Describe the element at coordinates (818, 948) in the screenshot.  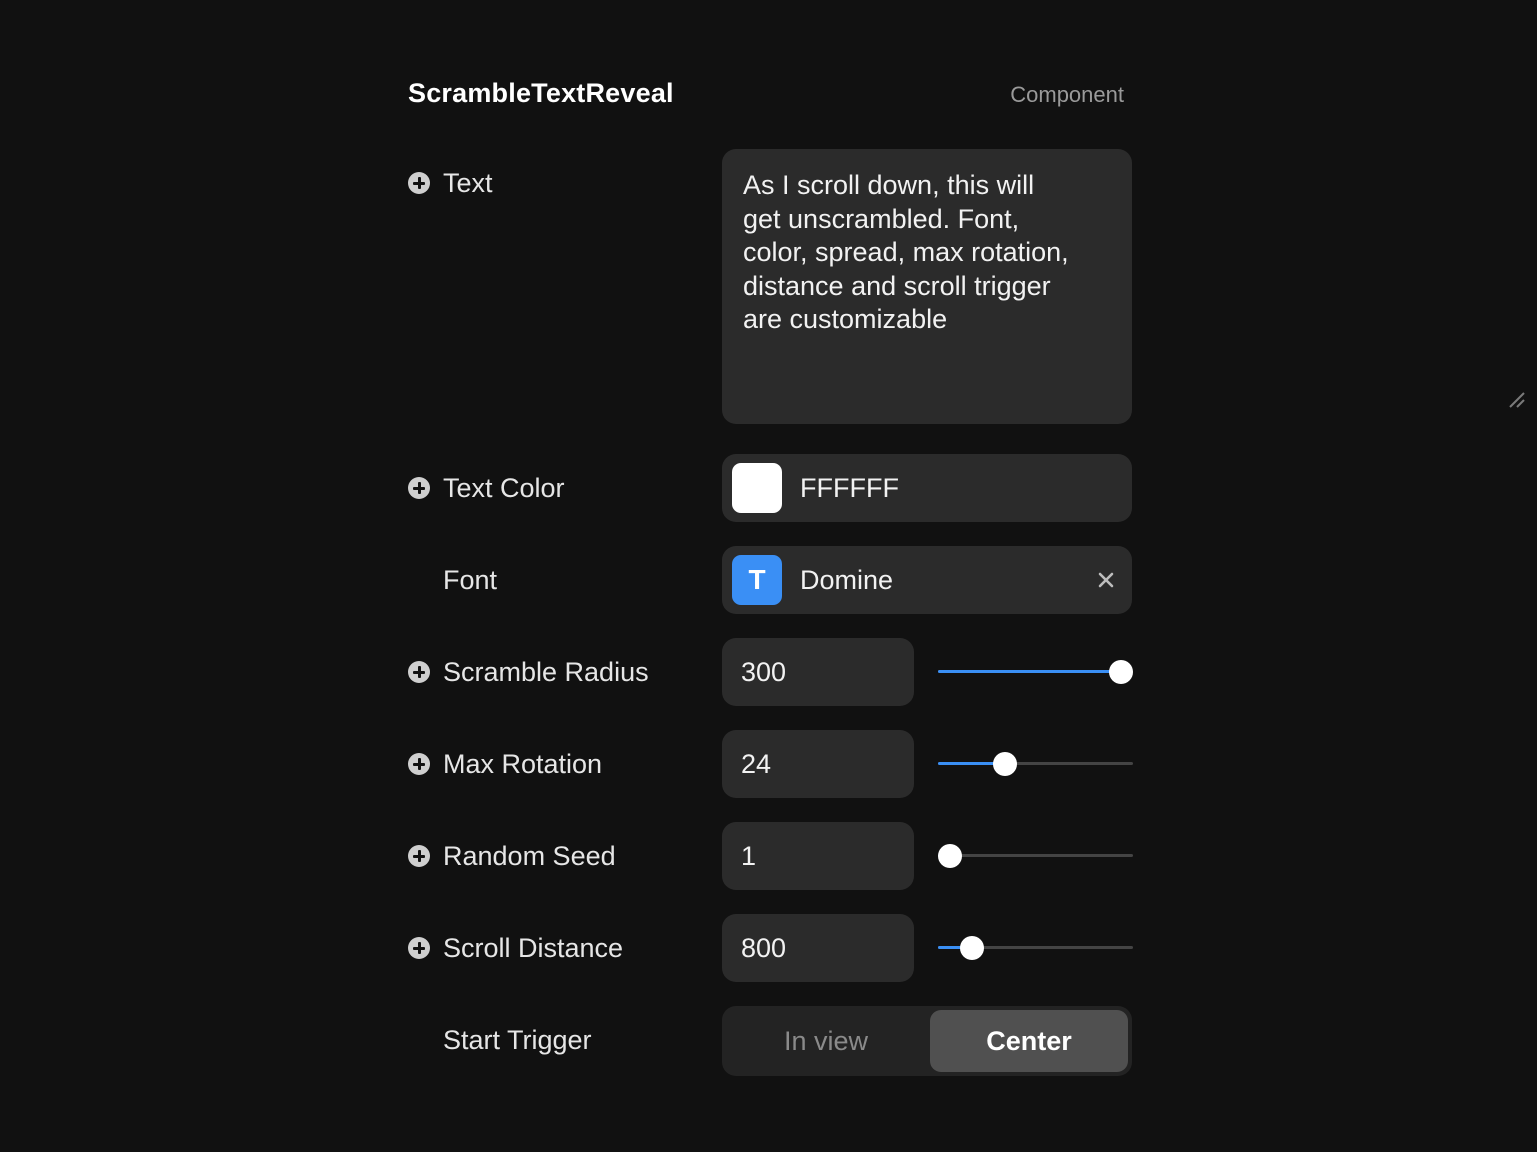
I see `scroll-distance-input: 800` at that location.